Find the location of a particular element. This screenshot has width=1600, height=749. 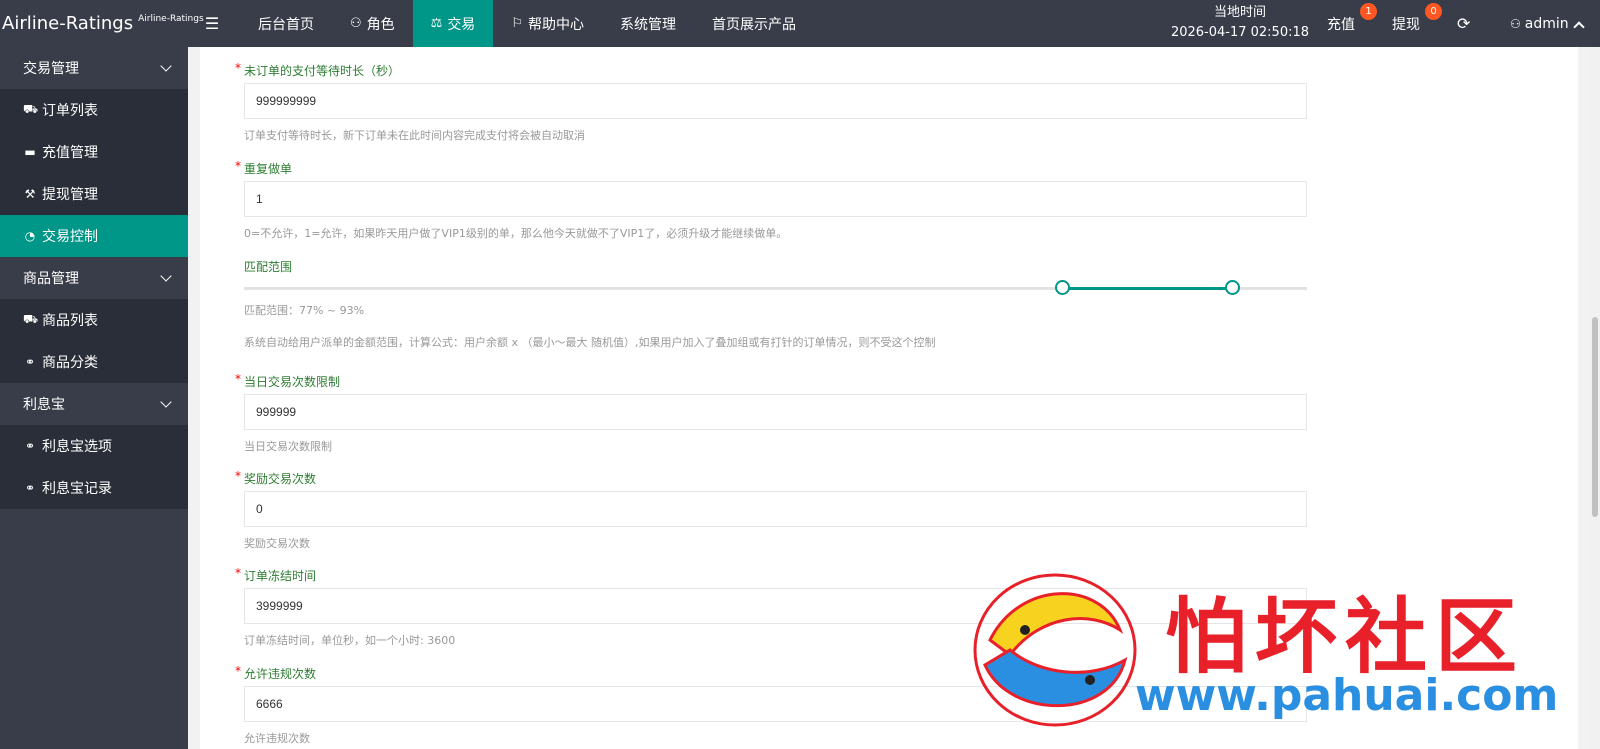

nav-item-system: 系统管理 is located at coordinates (648, 23).